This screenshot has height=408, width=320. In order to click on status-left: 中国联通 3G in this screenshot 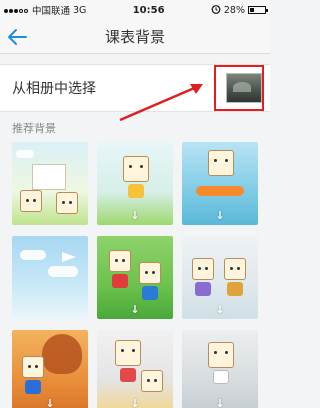, I will do `click(45, 10)`.